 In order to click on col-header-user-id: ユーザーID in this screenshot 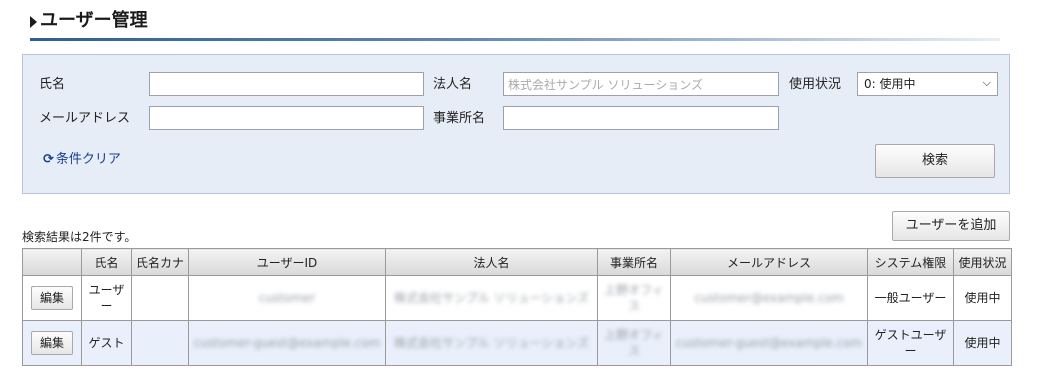, I will do `click(287, 262)`.